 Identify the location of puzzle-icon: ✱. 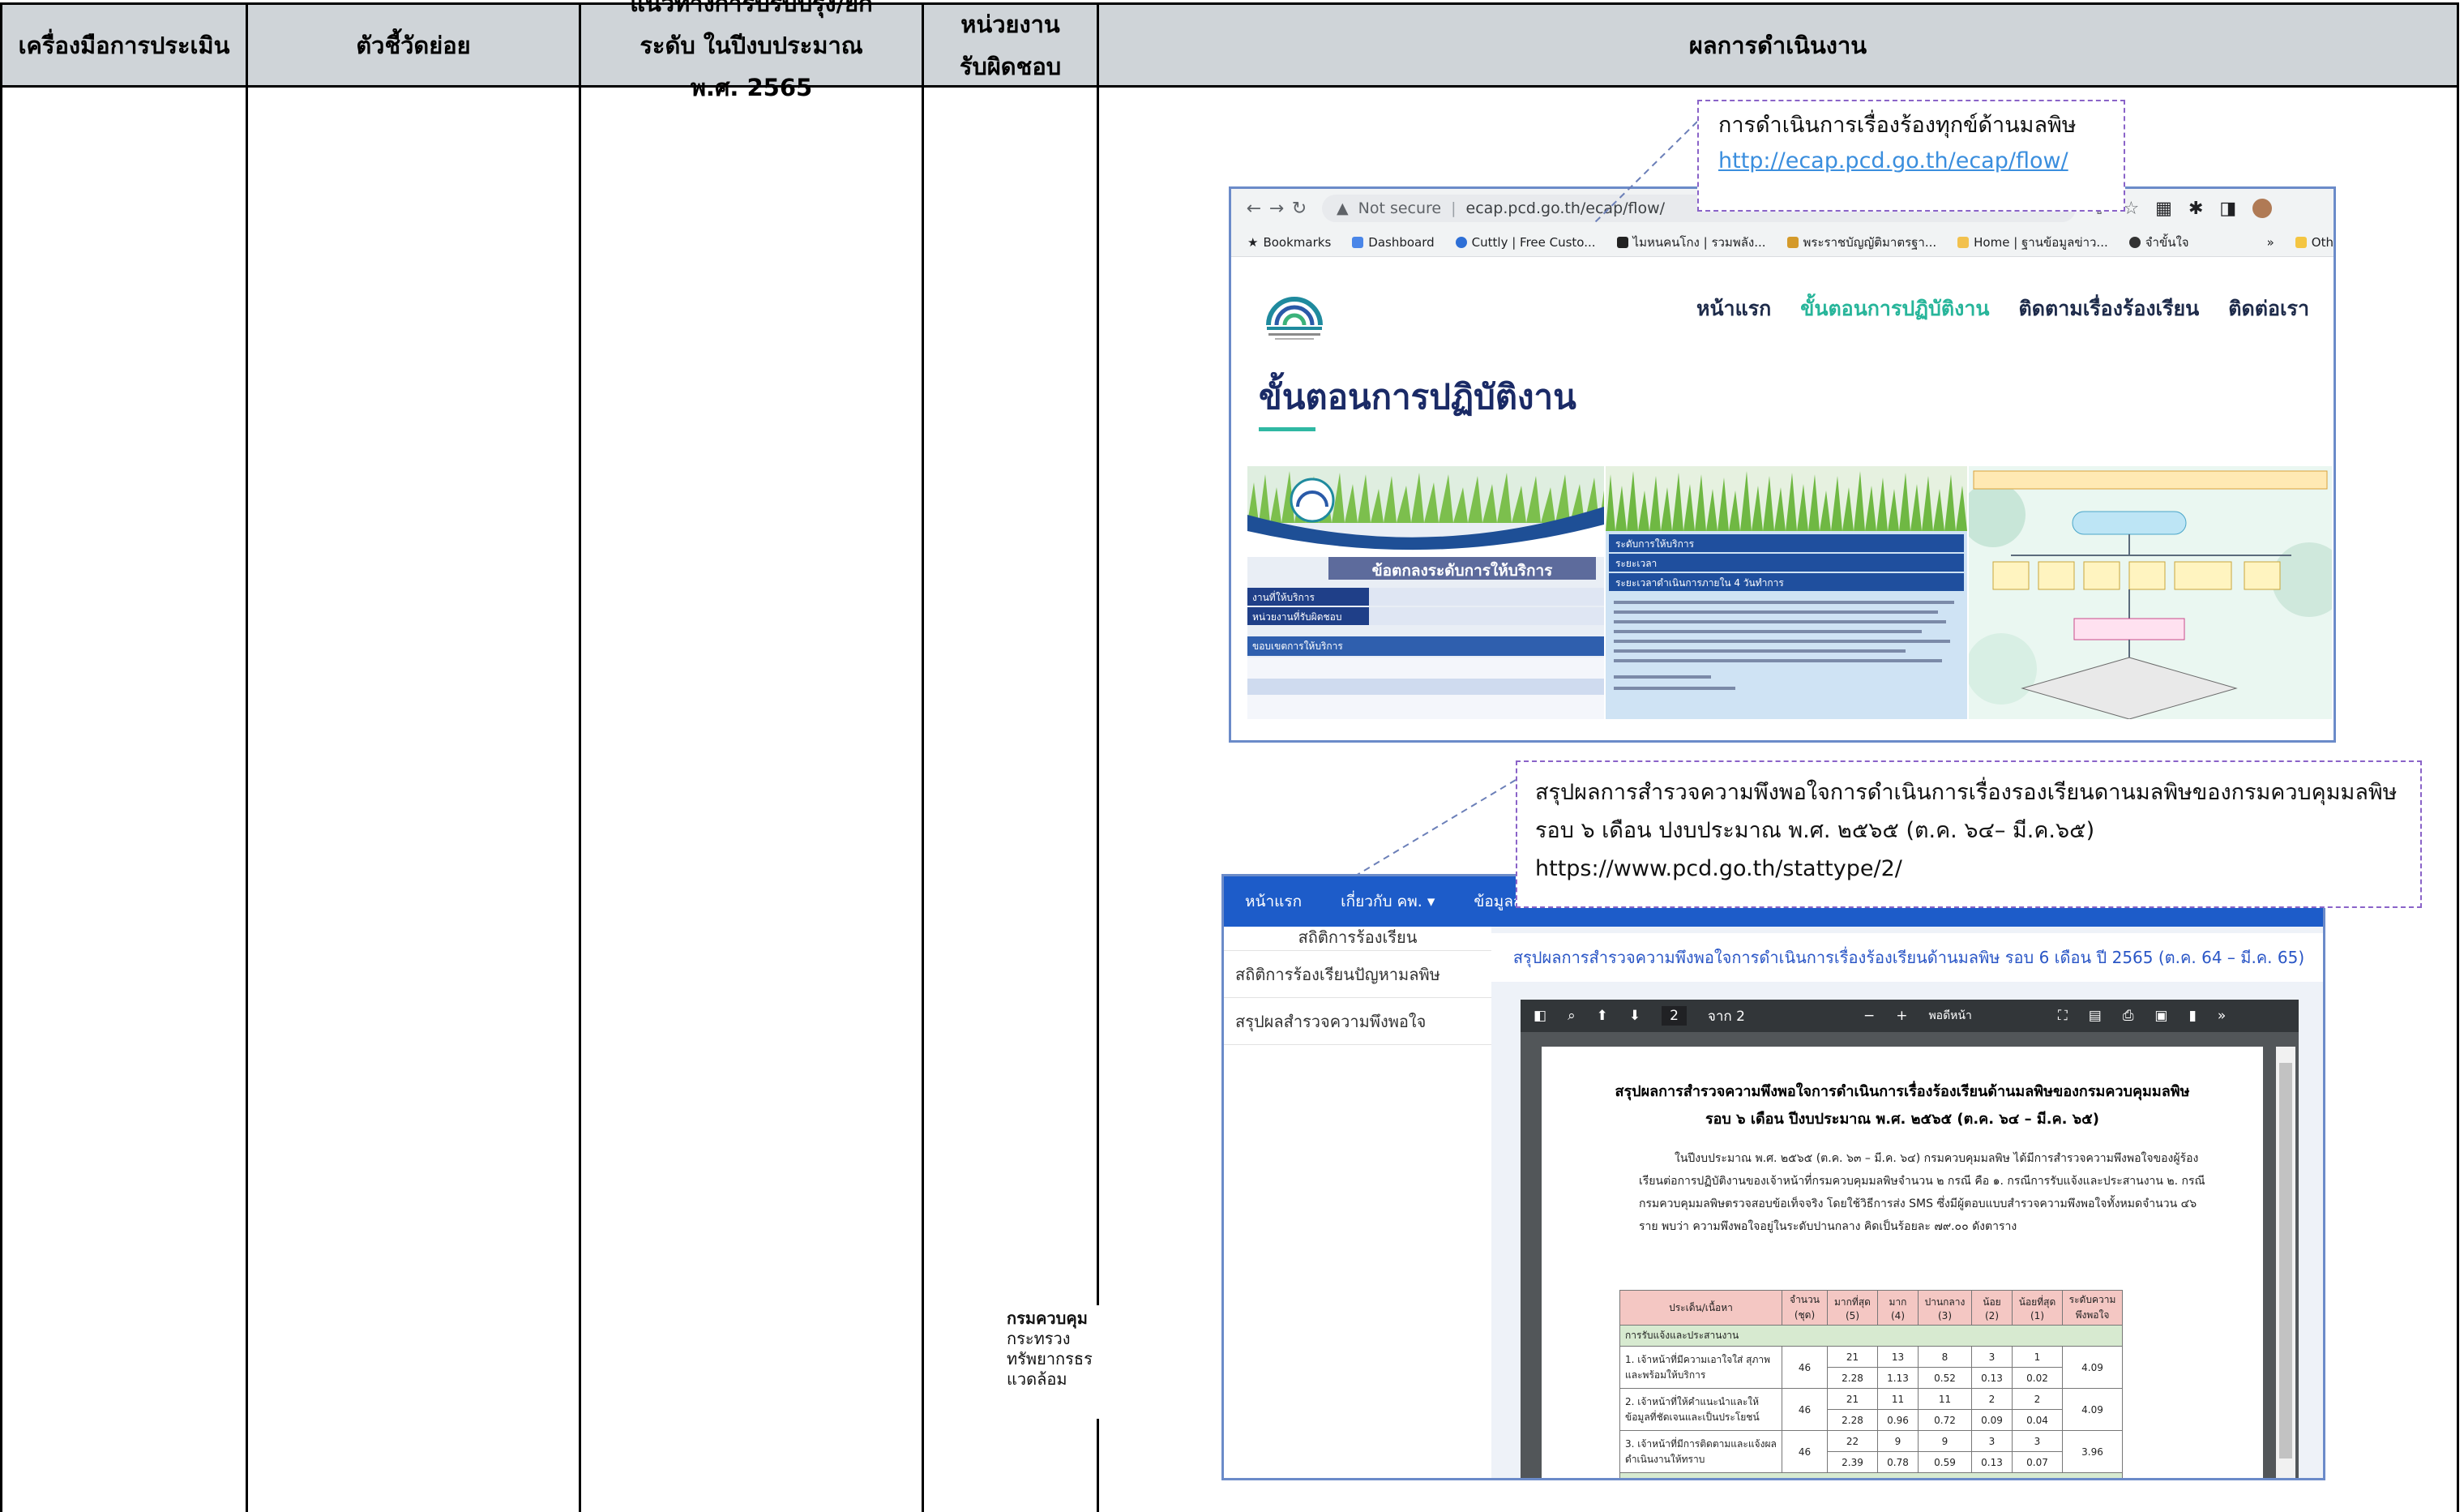
(2195, 209).